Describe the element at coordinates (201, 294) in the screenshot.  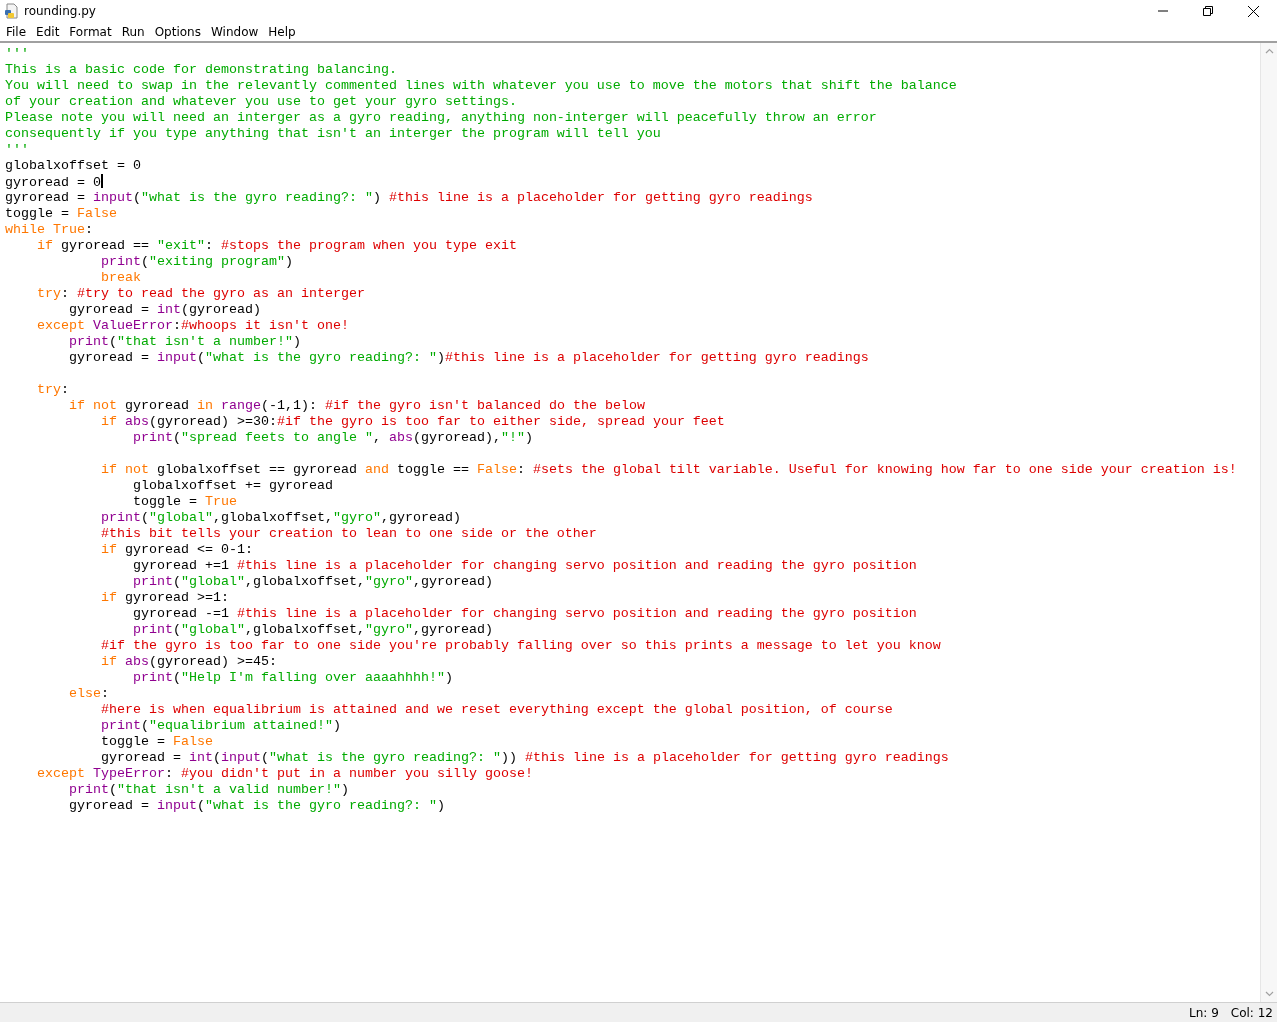
I see `code-line: try: #try to read the gyro as an interger` at that location.